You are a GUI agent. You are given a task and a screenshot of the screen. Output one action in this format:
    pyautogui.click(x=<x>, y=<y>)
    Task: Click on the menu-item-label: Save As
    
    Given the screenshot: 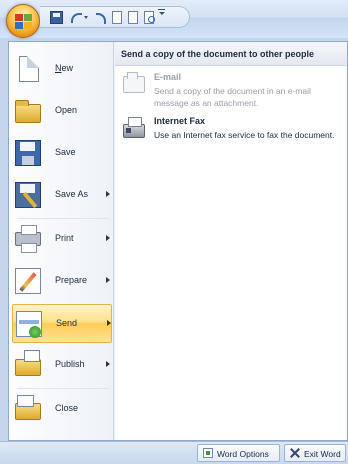 What is the action you would take?
    pyautogui.click(x=72, y=194)
    